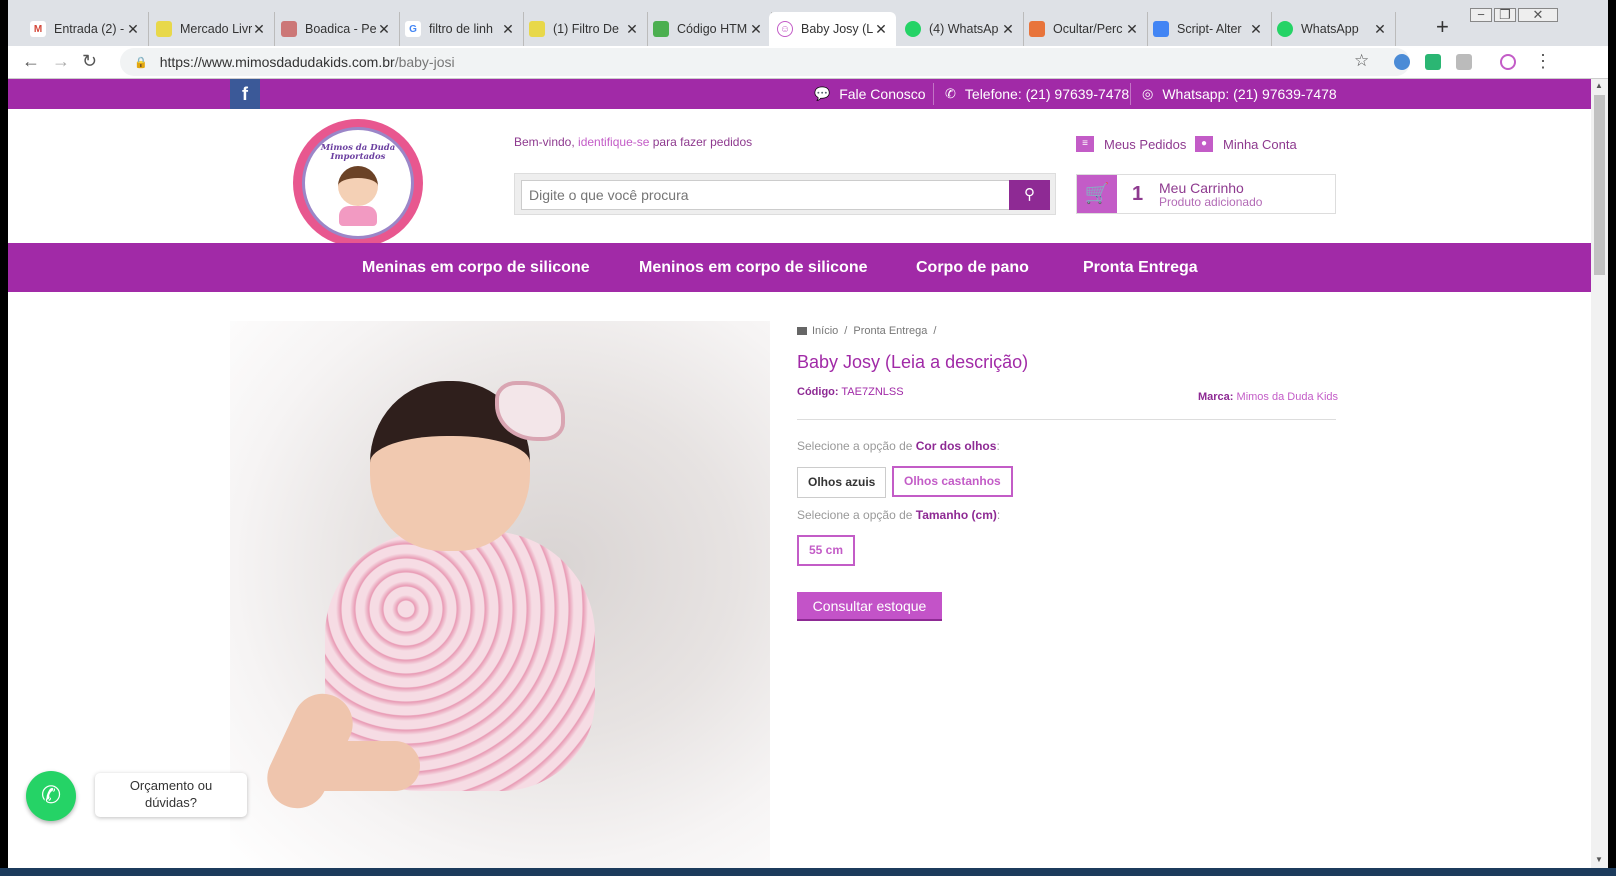 The width and height of the screenshot is (1616, 876). What do you see at coordinates (245, 94) in the screenshot?
I see `facebook-icon: f` at bounding box center [245, 94].